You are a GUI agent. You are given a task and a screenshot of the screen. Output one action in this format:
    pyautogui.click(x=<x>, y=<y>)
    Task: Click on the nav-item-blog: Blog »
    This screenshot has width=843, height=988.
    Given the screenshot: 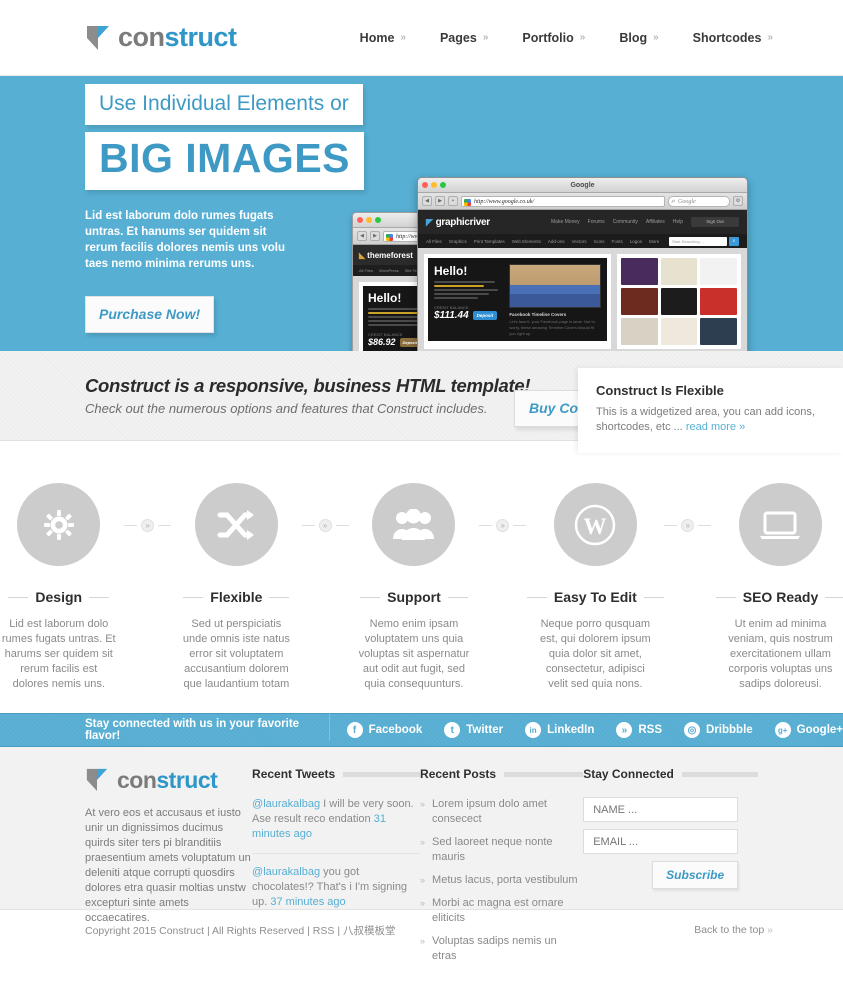 What is the action you would take?
    pyautogui.click(x=638, y=38)
    